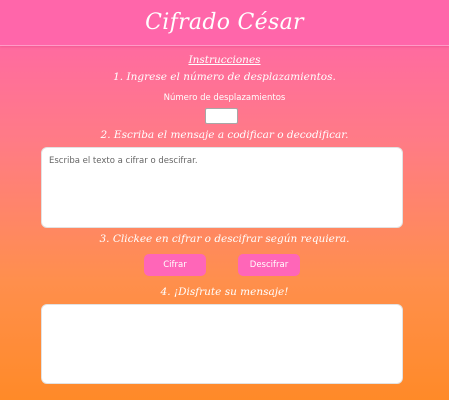  I want to click on instruction-step-1: 1. Ingrese el número de desplazamientos., so click(224, 77).